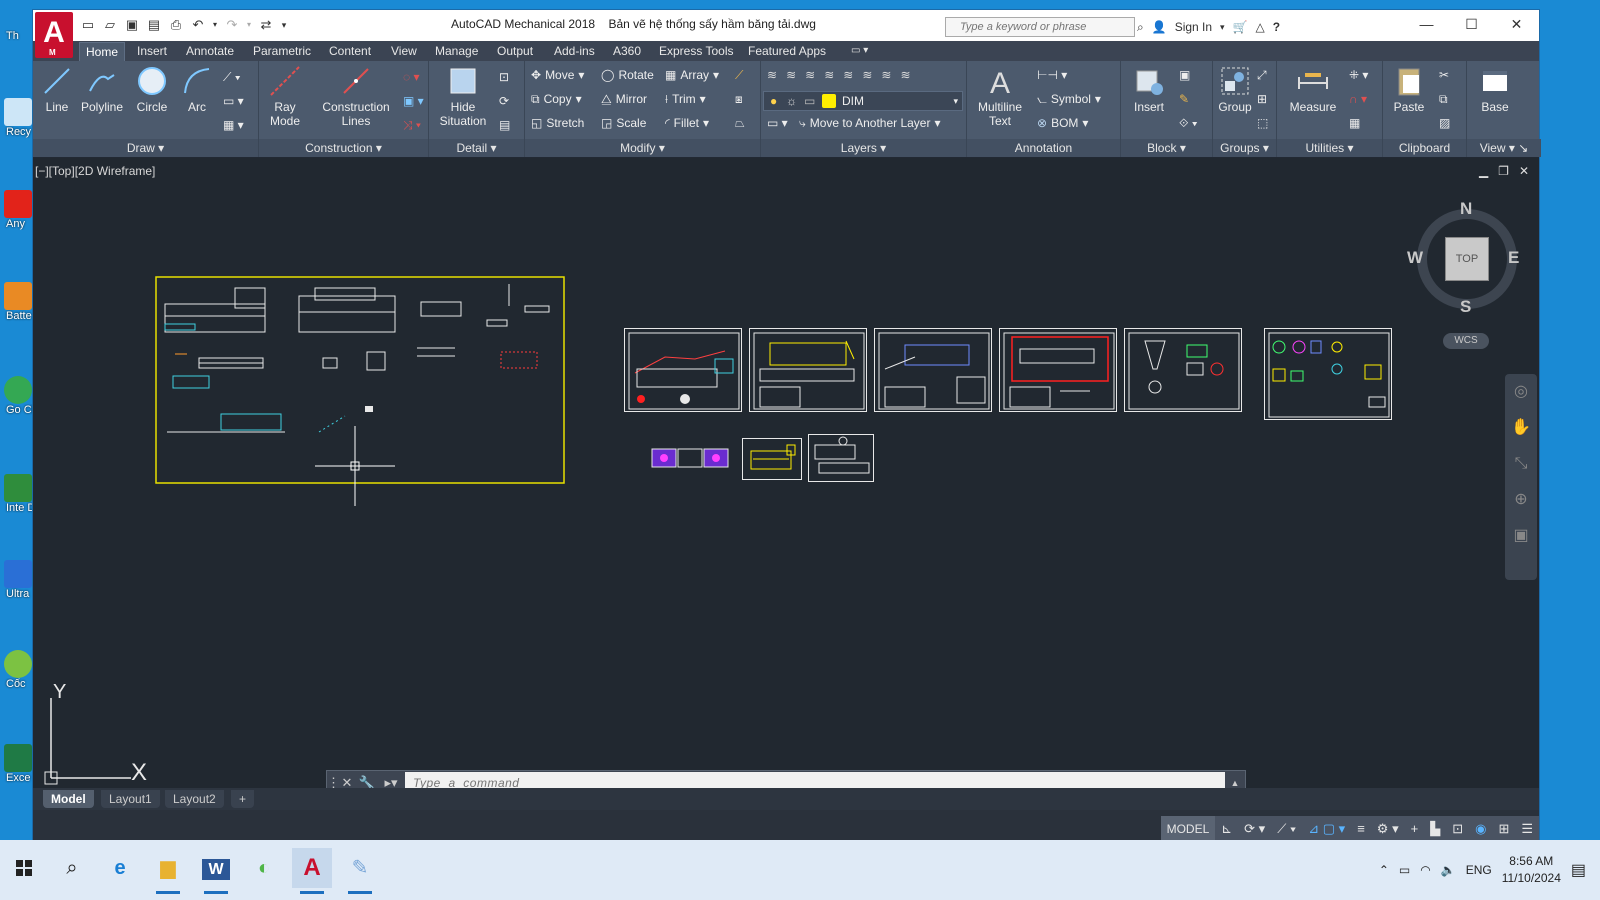 This screenshot has height=900, width=1600. What do you see at coordinates (1388, 829) in the screenshot?
I see `settings-icon: ⚙ ▾` at bounding box center [1388, 829].